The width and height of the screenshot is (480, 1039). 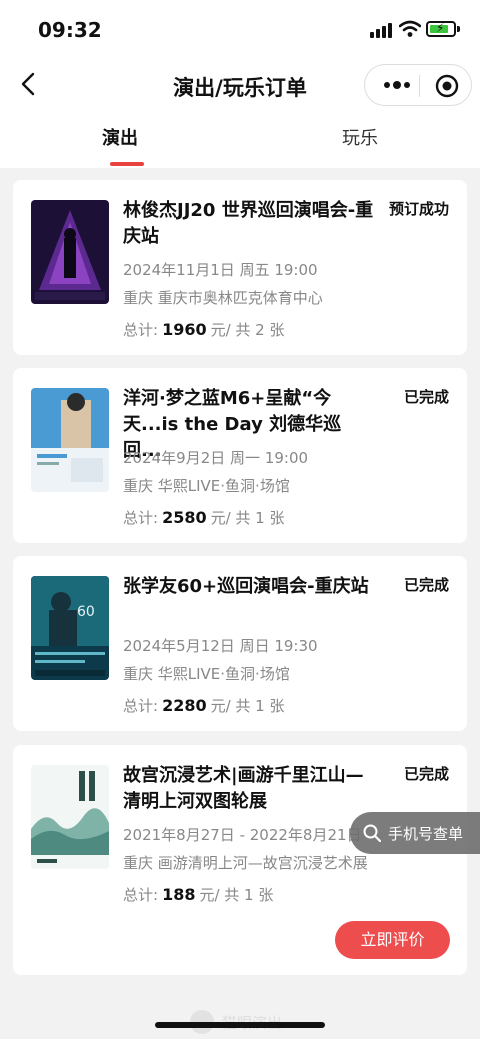 What do you see at coordinates (410, 28) in the screenshot?
I see `wifi-icon` at bounding box center [410, 28].